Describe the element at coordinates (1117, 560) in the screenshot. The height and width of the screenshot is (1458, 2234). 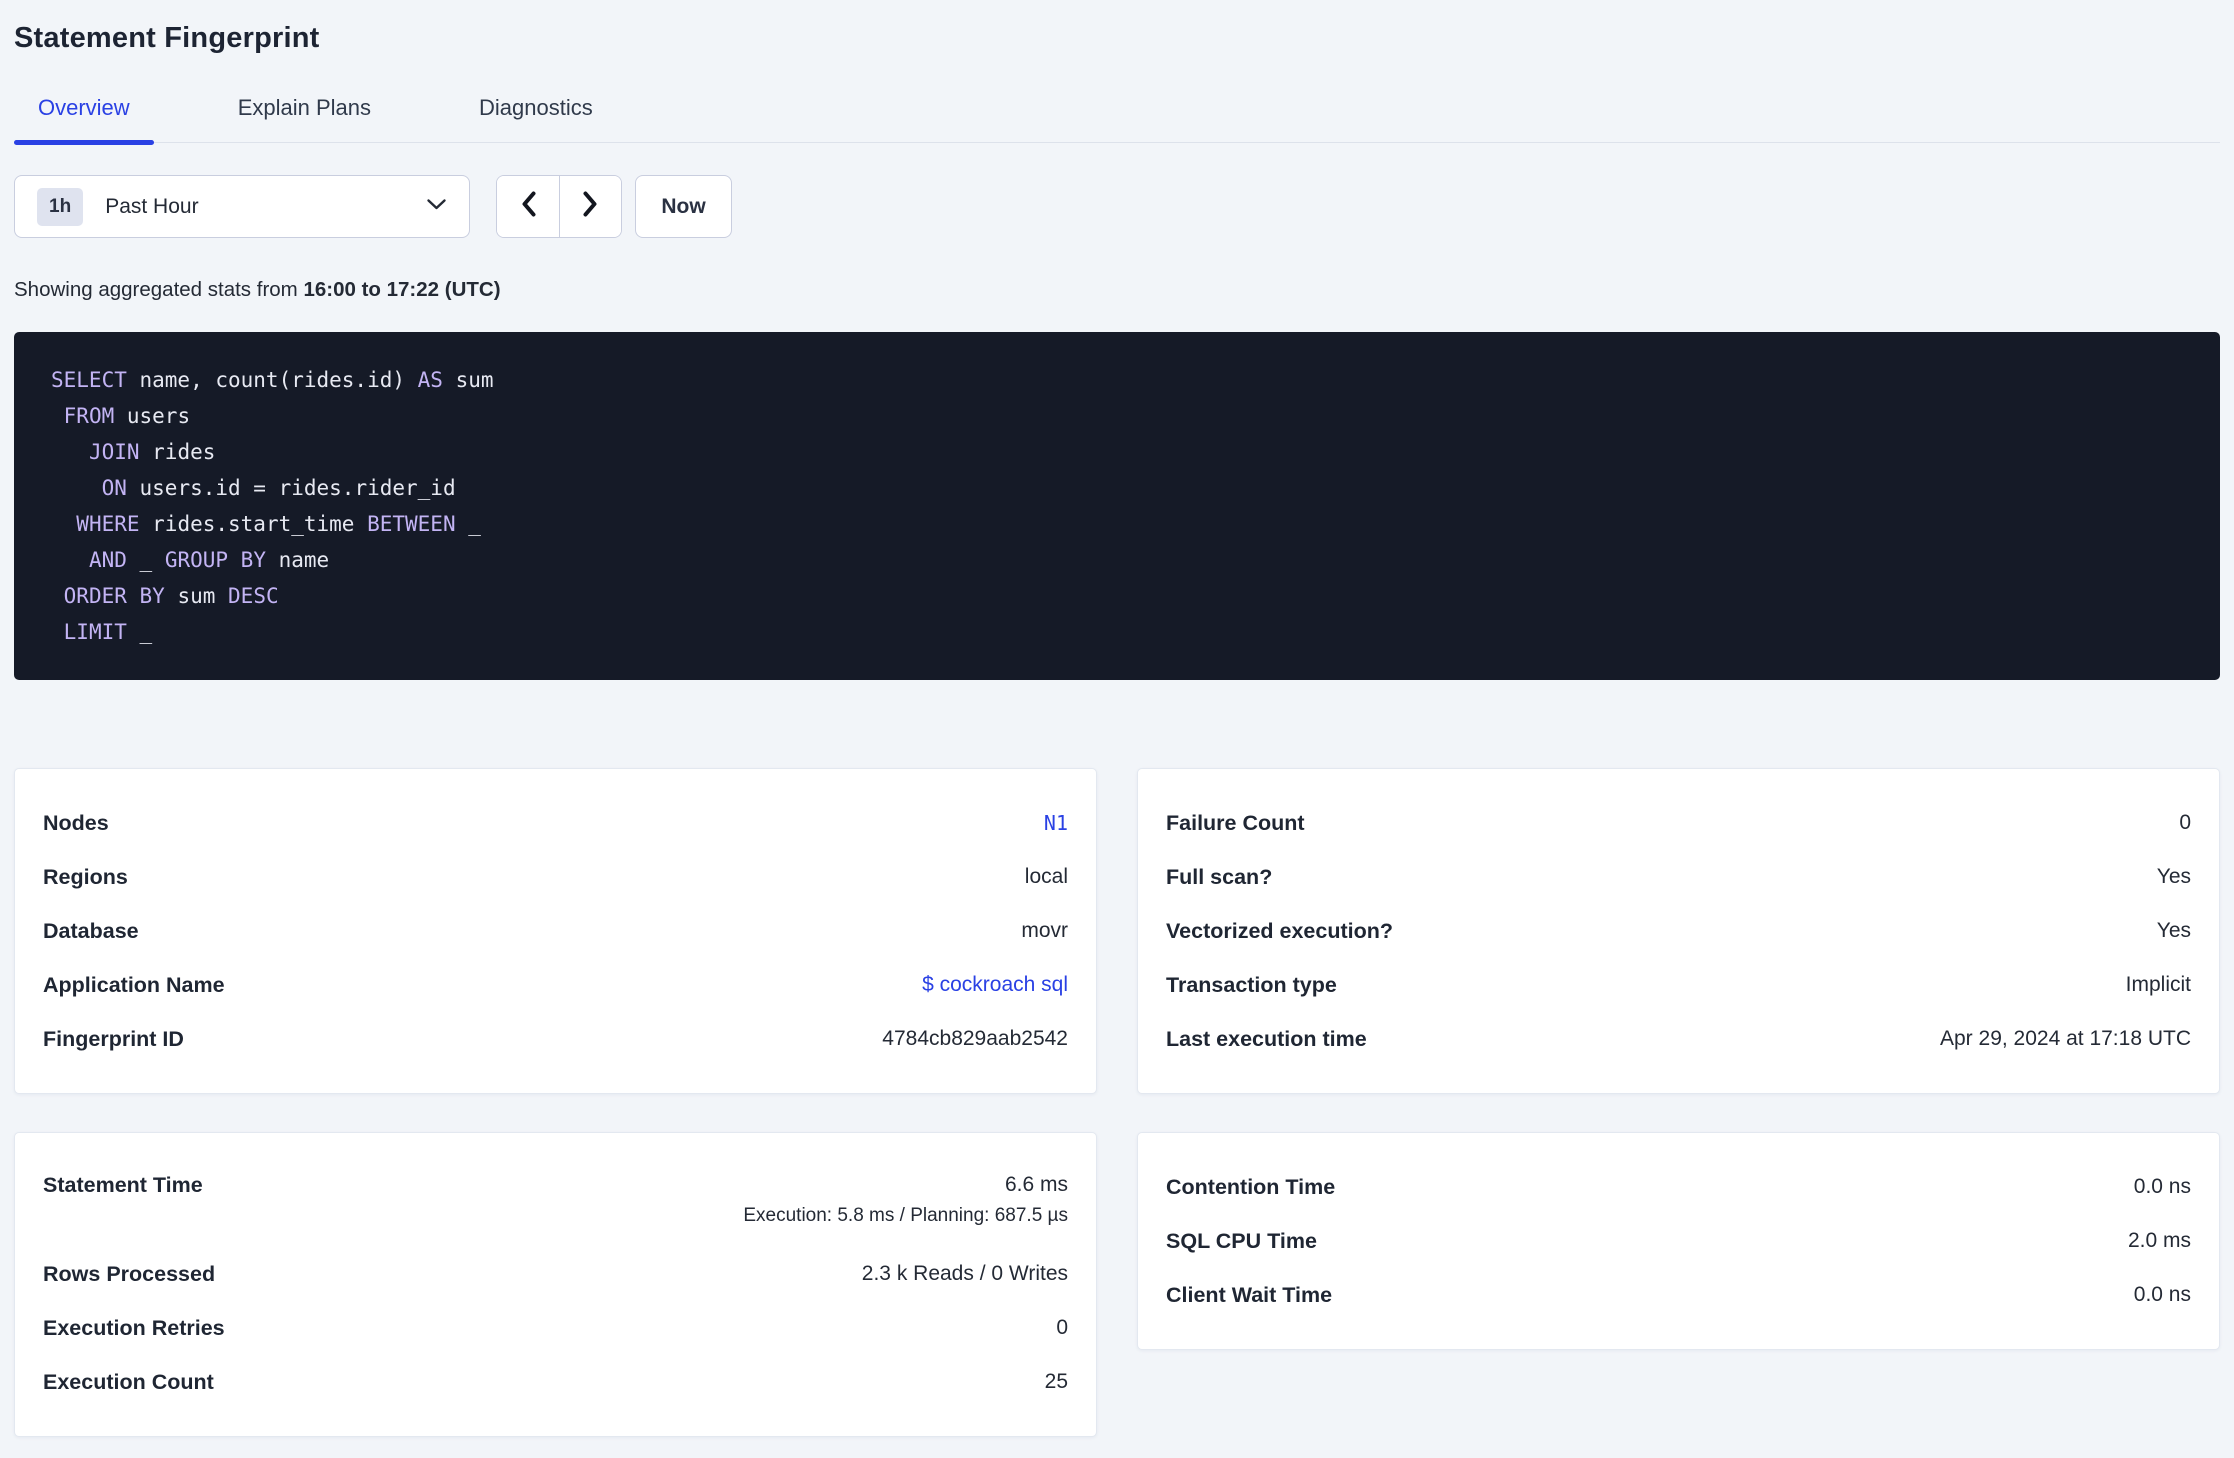
I see `sql-line: AND _ GROUP BY name` at that location.